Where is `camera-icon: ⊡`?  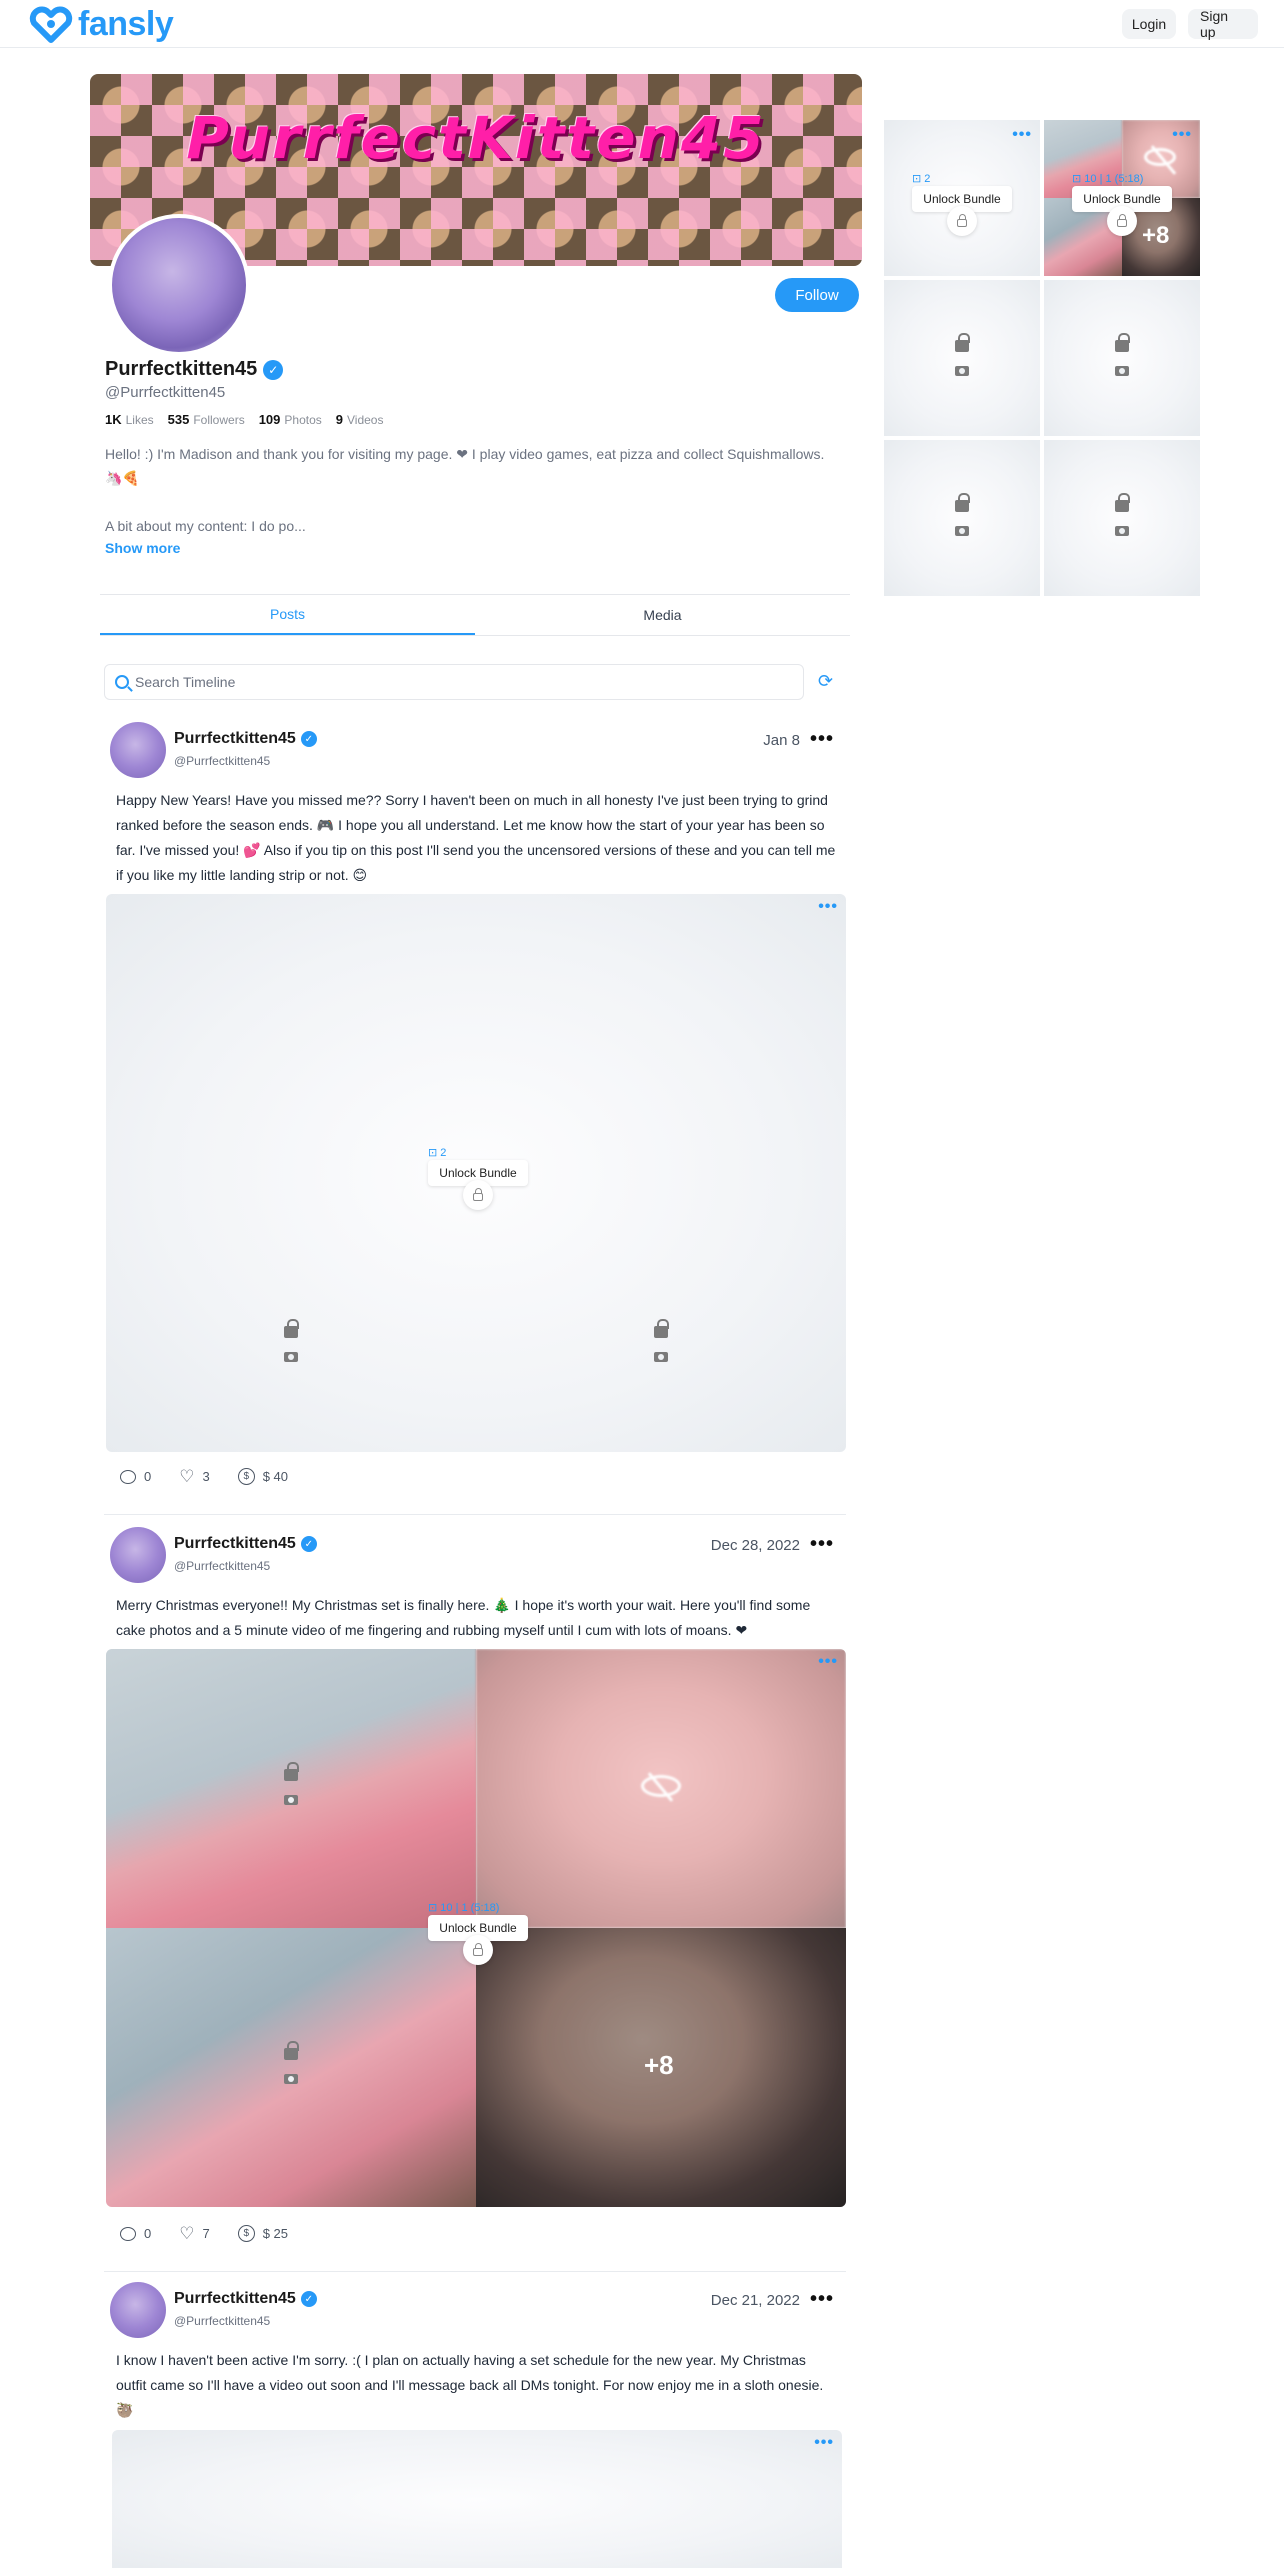
camera-icon: ⊡ is located at coordinates (918, 179).